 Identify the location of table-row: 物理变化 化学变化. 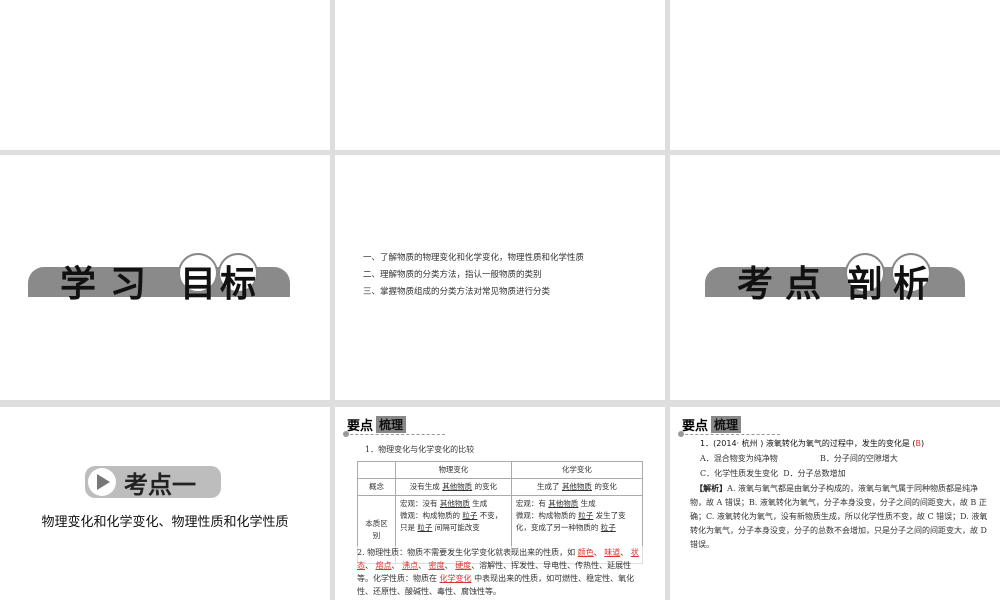
(500, 470).